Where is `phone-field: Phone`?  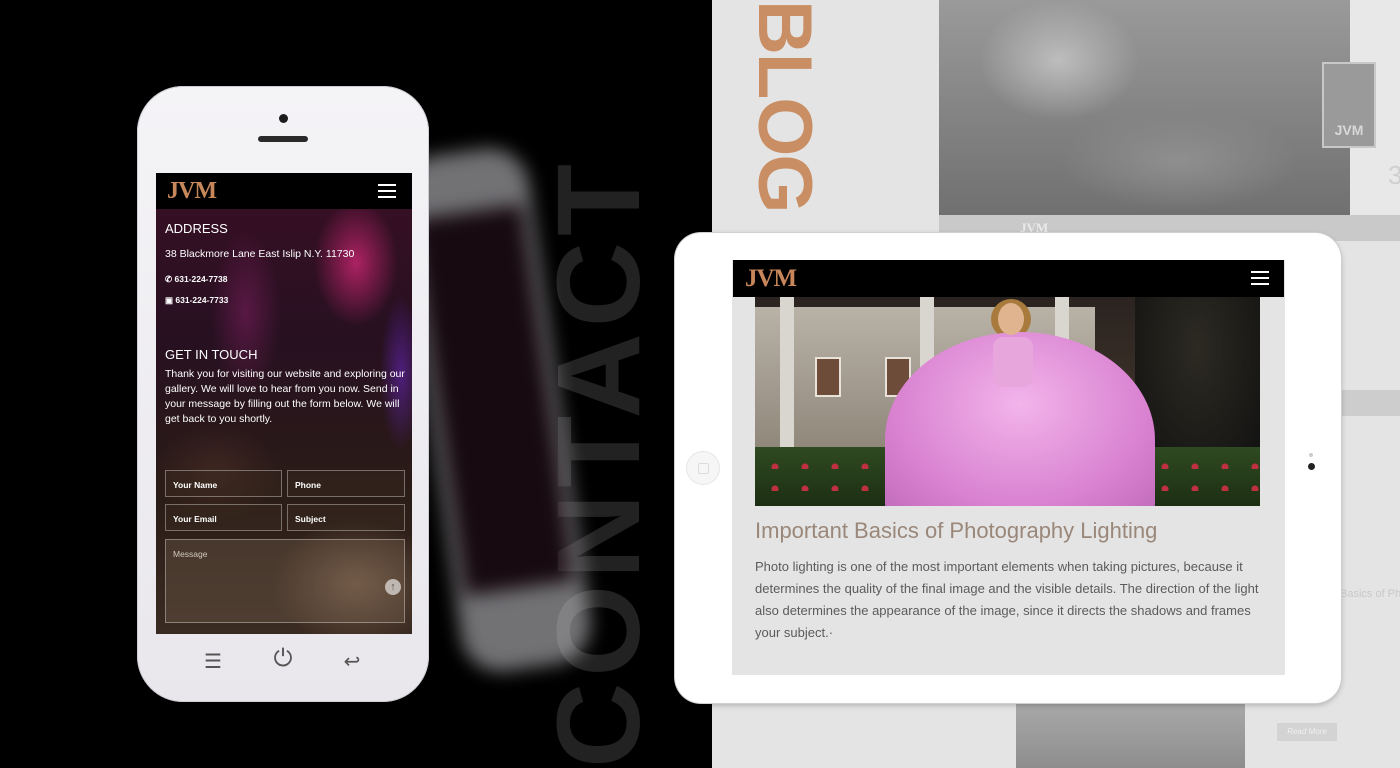 phone-field: Phone is located at coordinates (346, 483).